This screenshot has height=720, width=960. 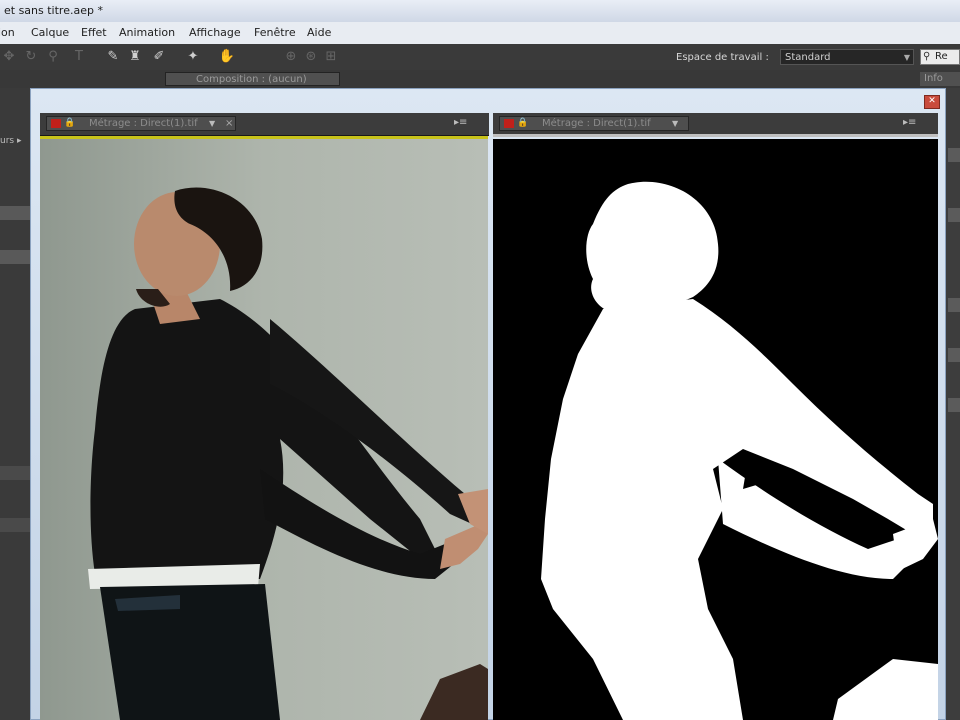 I want to click on menu-item-animation: Animation, so click(x=147, y=32).